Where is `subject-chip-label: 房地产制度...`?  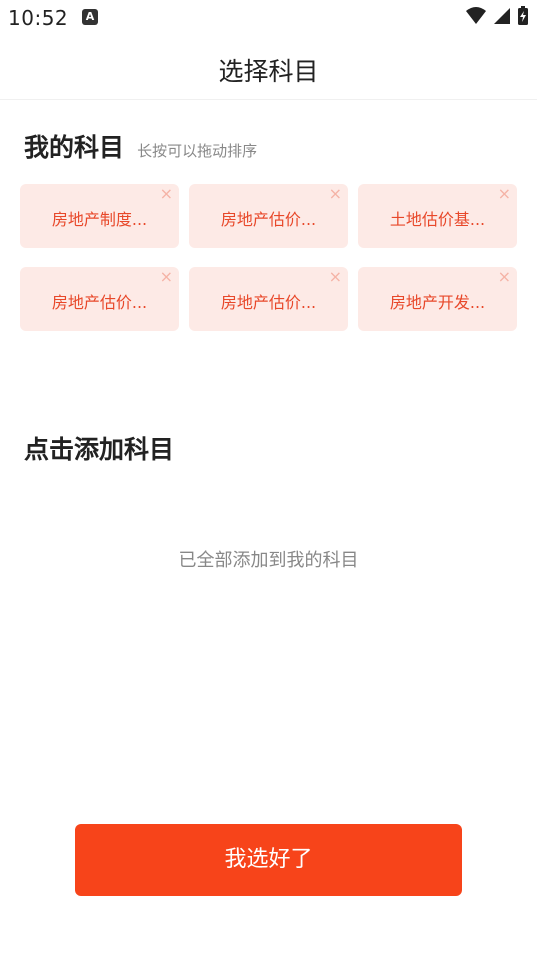 subject-chip-label: 房地产制度... is located at coordinates (99, 219).